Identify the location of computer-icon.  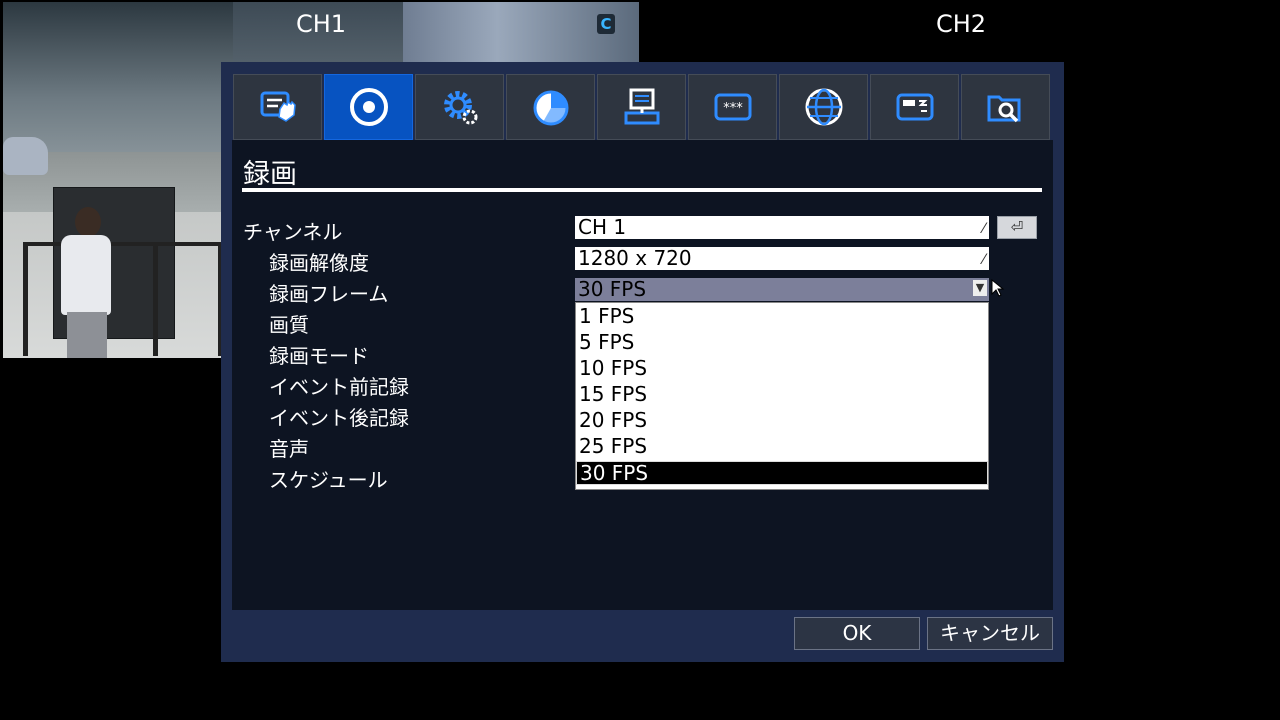
(641, 106).